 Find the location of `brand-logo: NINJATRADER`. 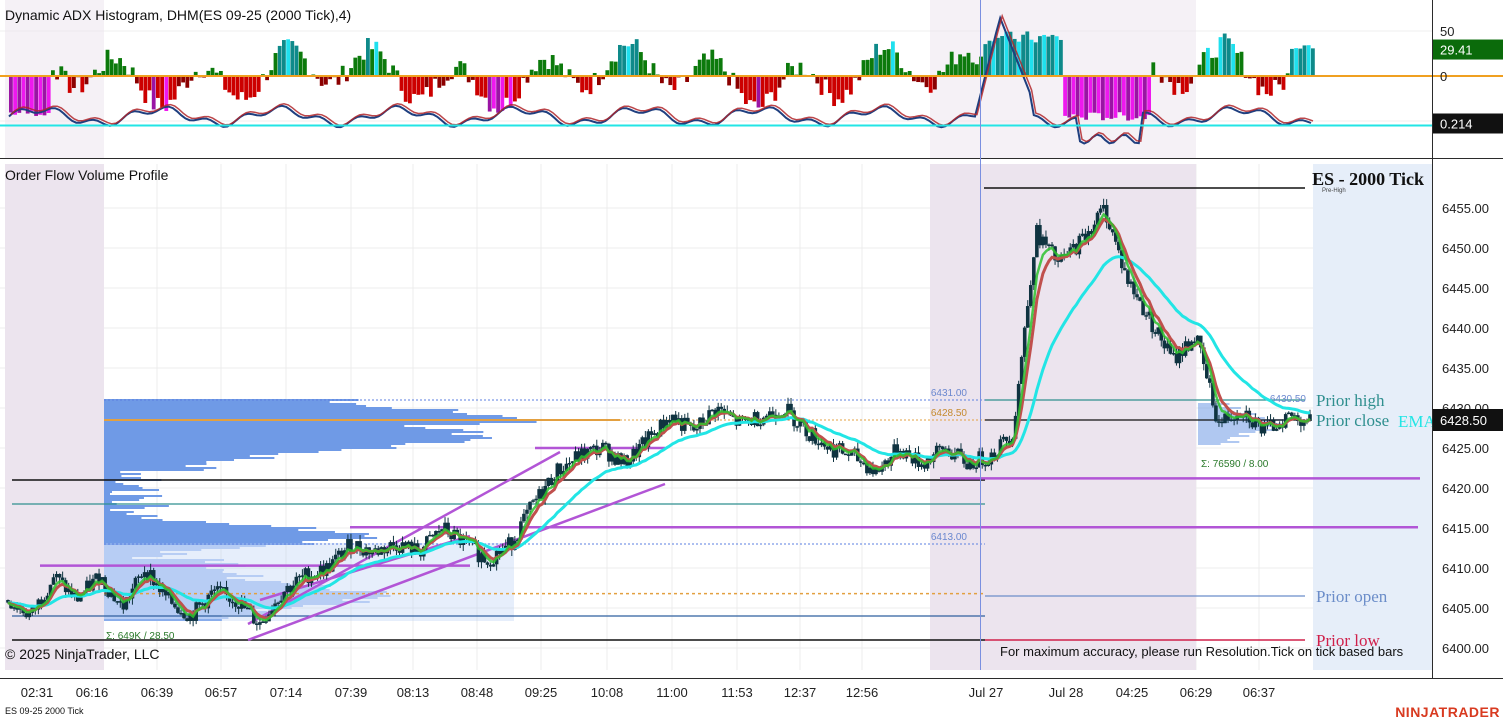

brand-logo: NINJATRADER is located at coordinates (1447, 712).